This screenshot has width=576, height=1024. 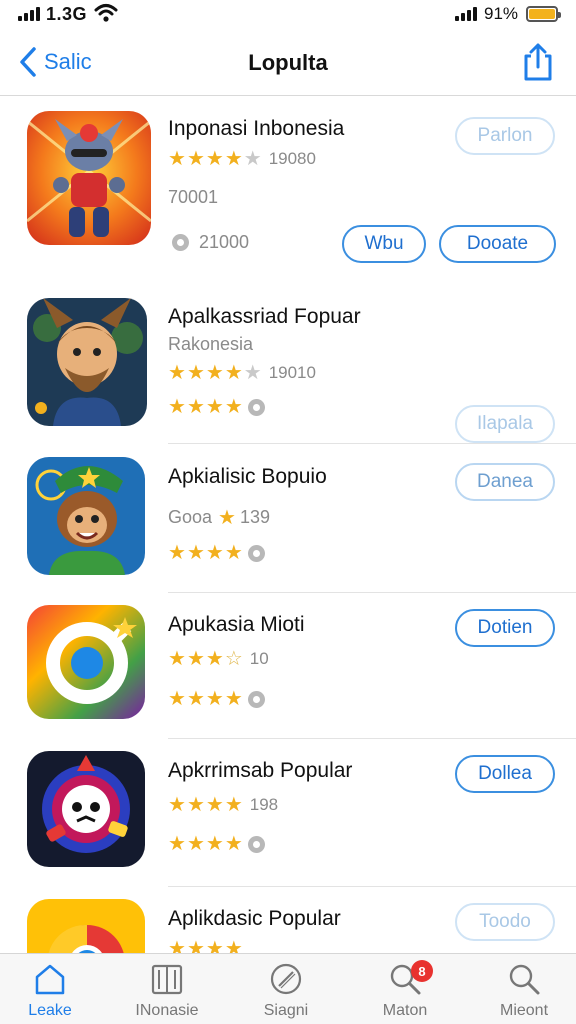 What do you see at coordinates (384, 244) in the screenshot?
I see `secondary-button: Wbu` at bounding box center [384, 244].